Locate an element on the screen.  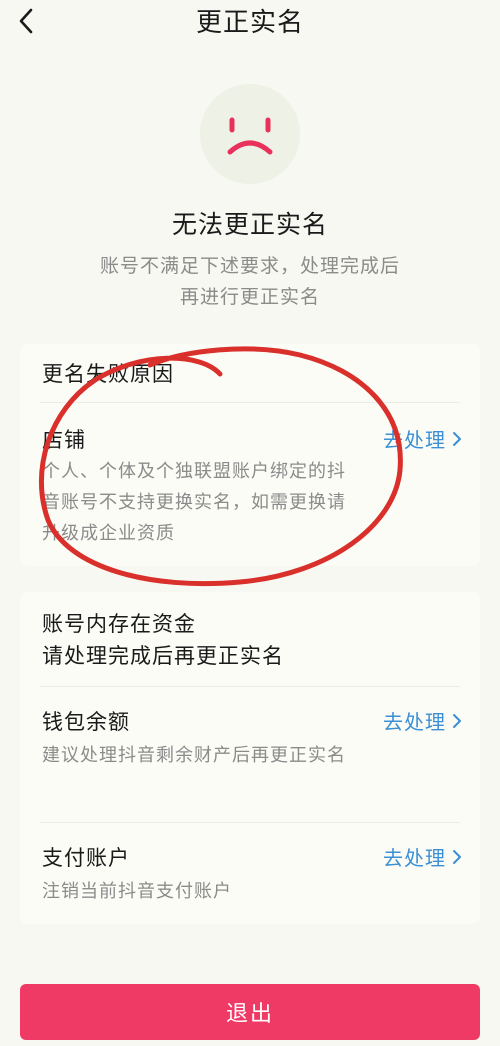
wallet-action-link: 去处理 is located at coordinates (422, 720).